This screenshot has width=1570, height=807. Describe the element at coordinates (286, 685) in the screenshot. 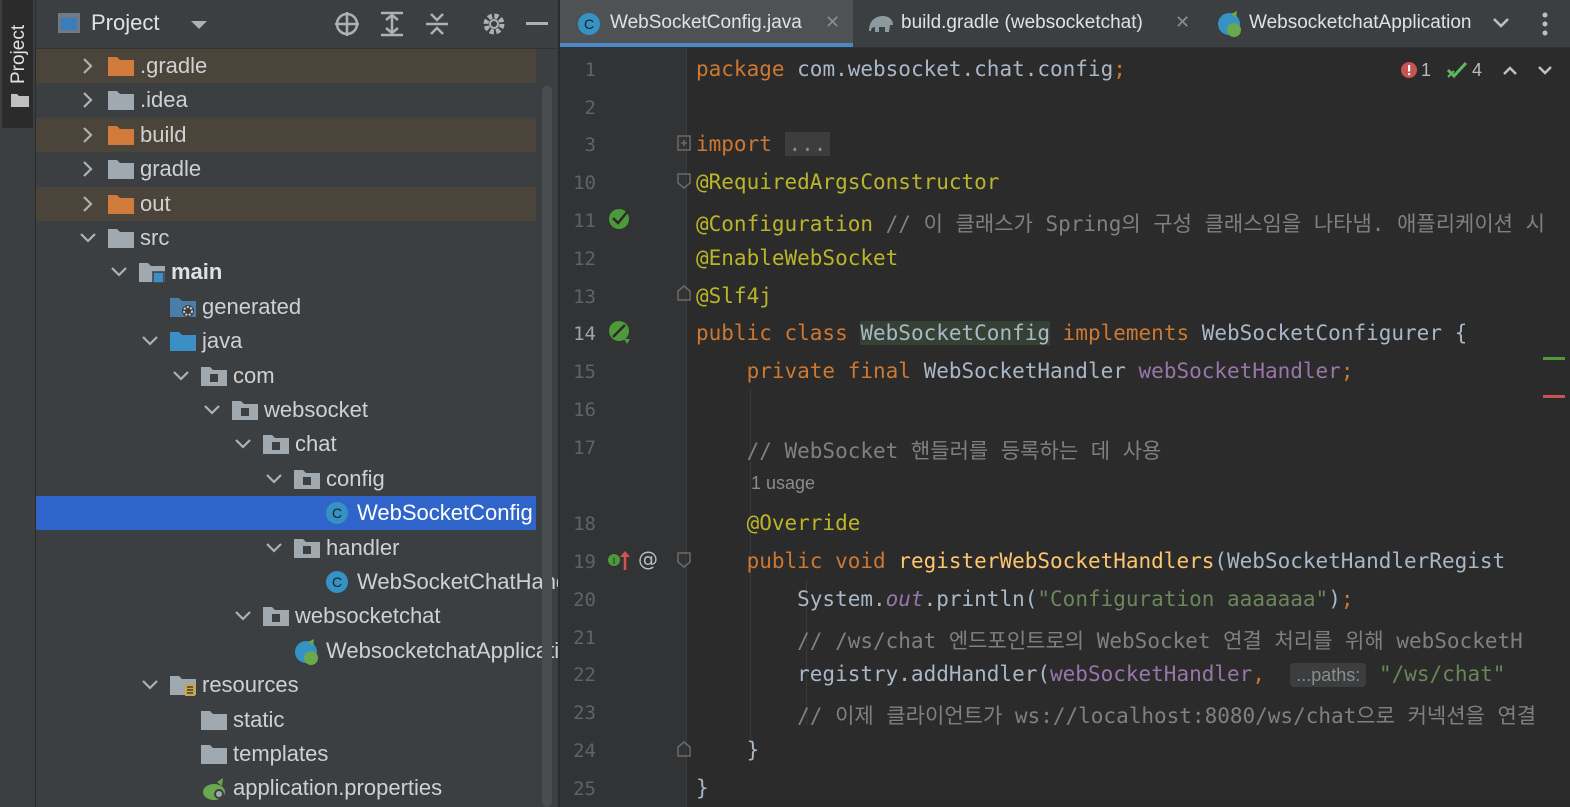

I see `tree-item: resources` at that location.